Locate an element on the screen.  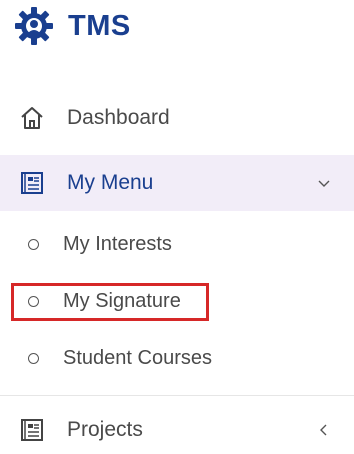
submenu-item-label: Student Courses is located at coordinates (137, 357).